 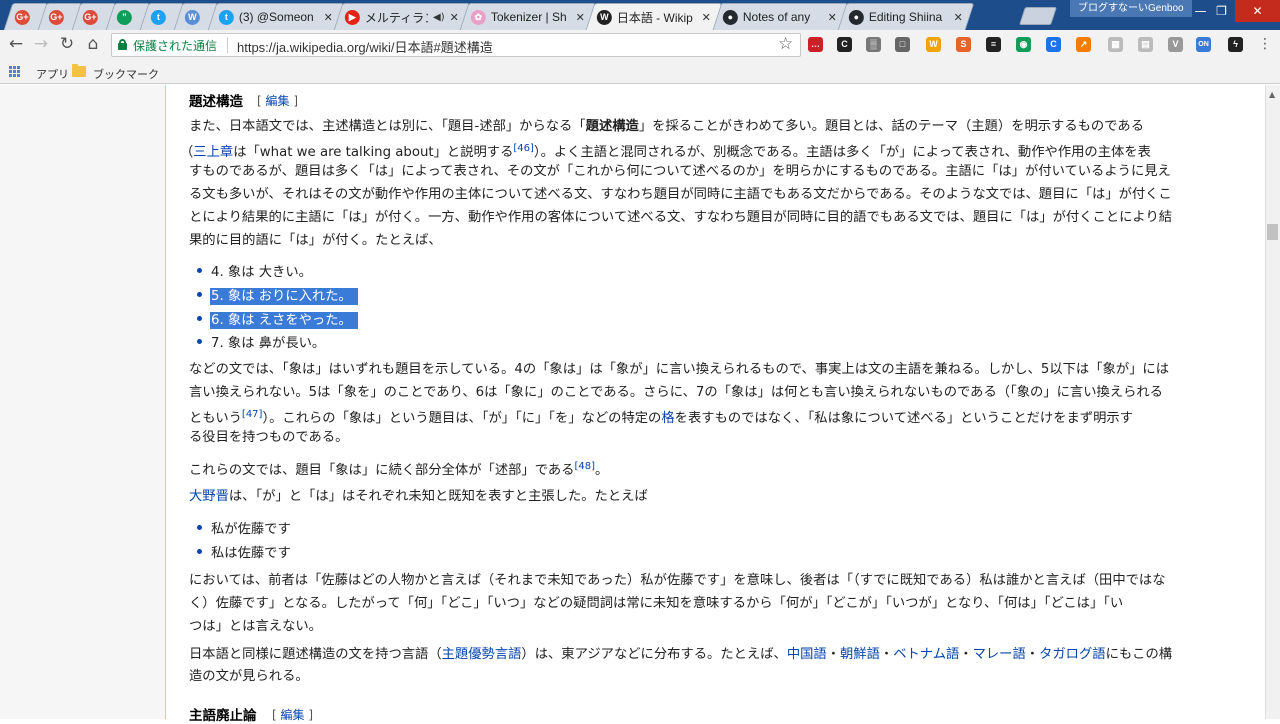 I want to click on extension-gray2-icon: ▤, so click(x=1145, y=44).